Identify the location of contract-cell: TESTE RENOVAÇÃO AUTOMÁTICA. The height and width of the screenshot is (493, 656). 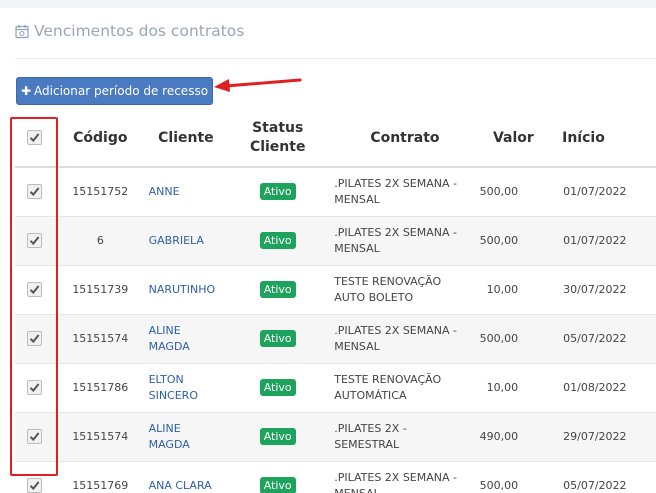
(405, 387).